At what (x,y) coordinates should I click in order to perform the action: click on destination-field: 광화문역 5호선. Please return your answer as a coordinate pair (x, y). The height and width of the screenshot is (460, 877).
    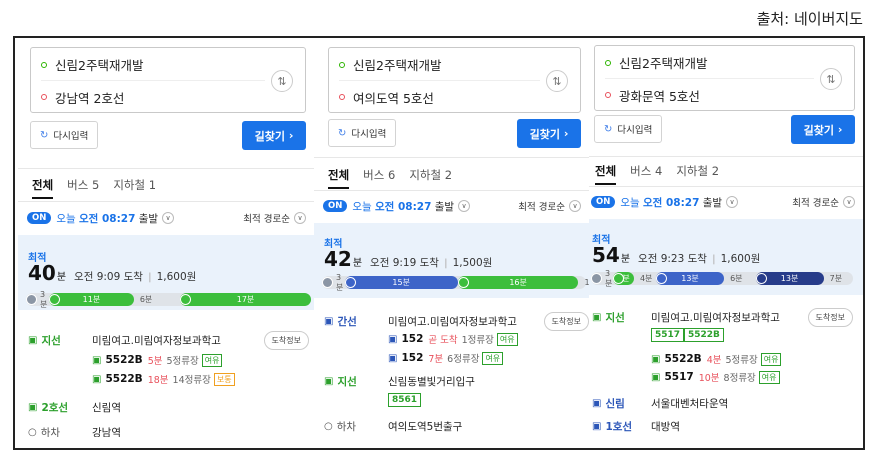
    Looking at the image, I should click on (709, 95).